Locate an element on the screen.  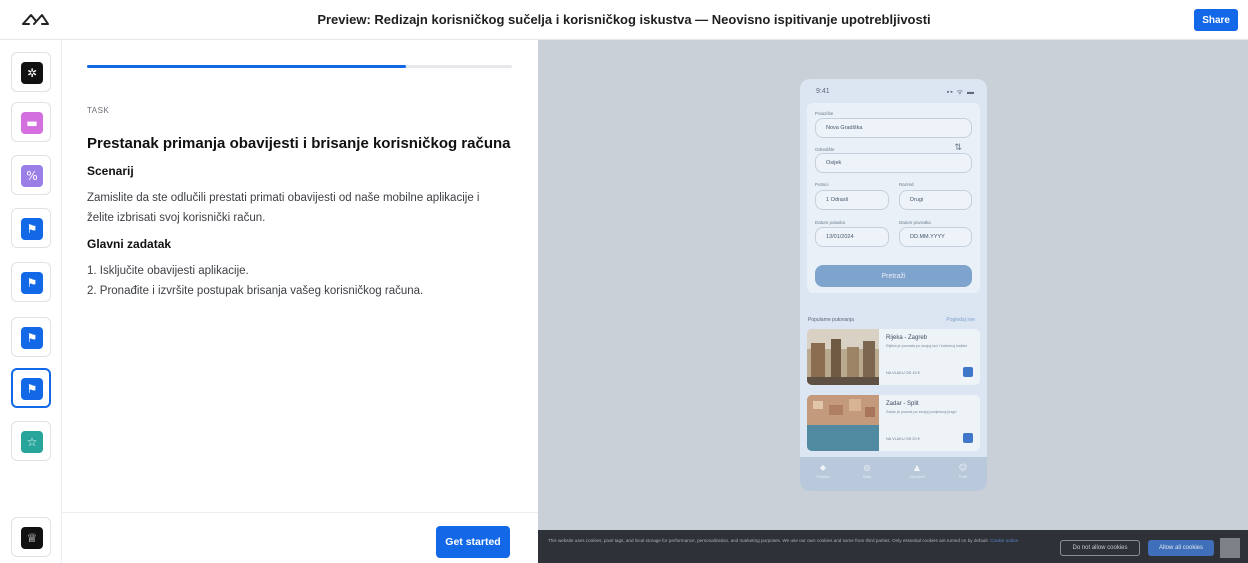
rail-item-percent: % is located at coordinates (31, 175).